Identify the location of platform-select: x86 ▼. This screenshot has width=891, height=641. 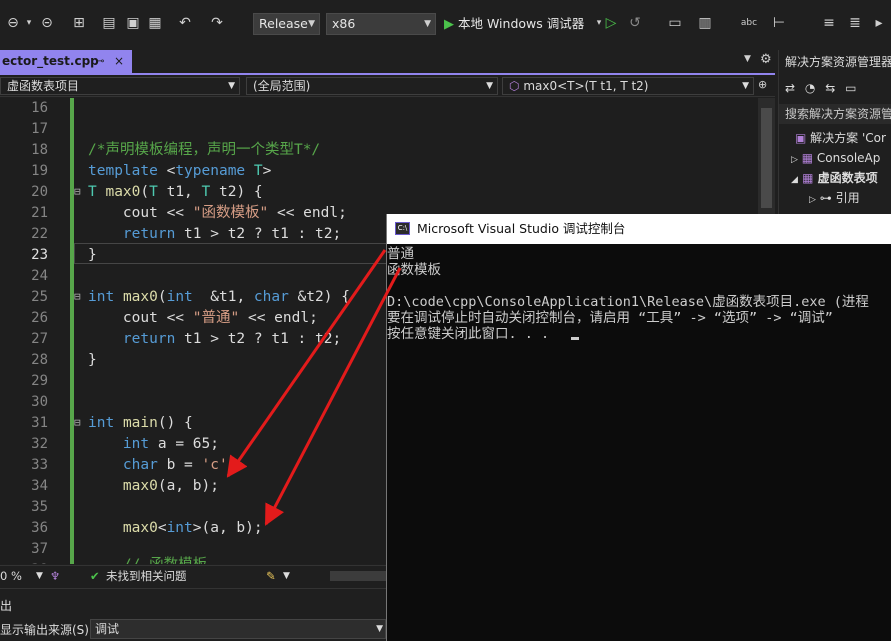
(381, 24).